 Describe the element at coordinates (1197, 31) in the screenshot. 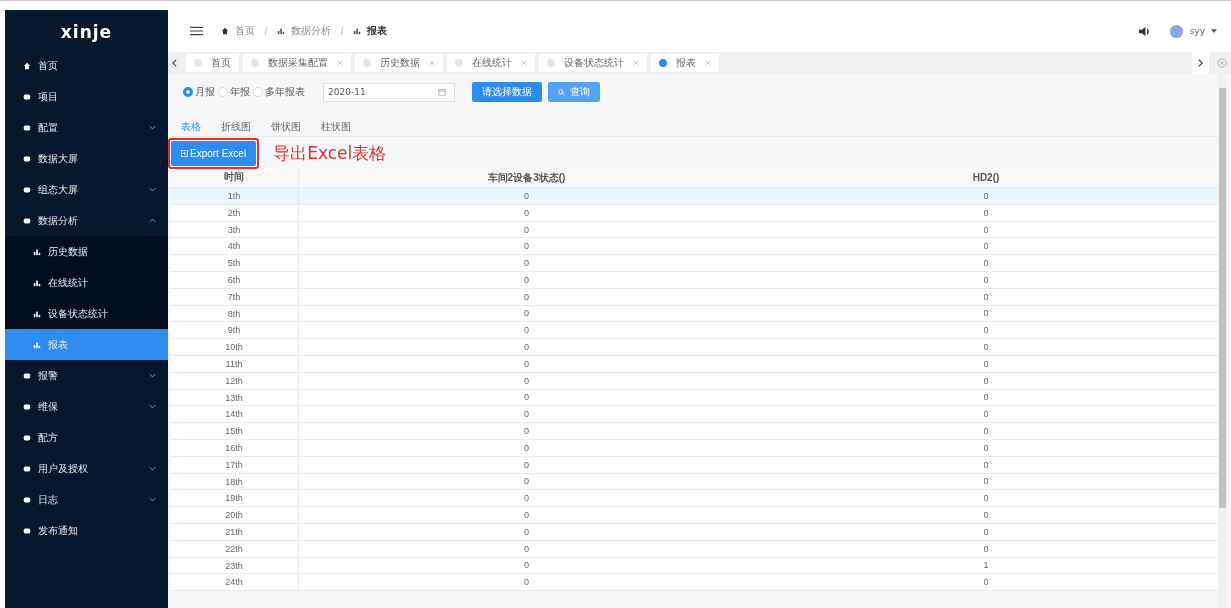

I see `user-name: syy` at that location.